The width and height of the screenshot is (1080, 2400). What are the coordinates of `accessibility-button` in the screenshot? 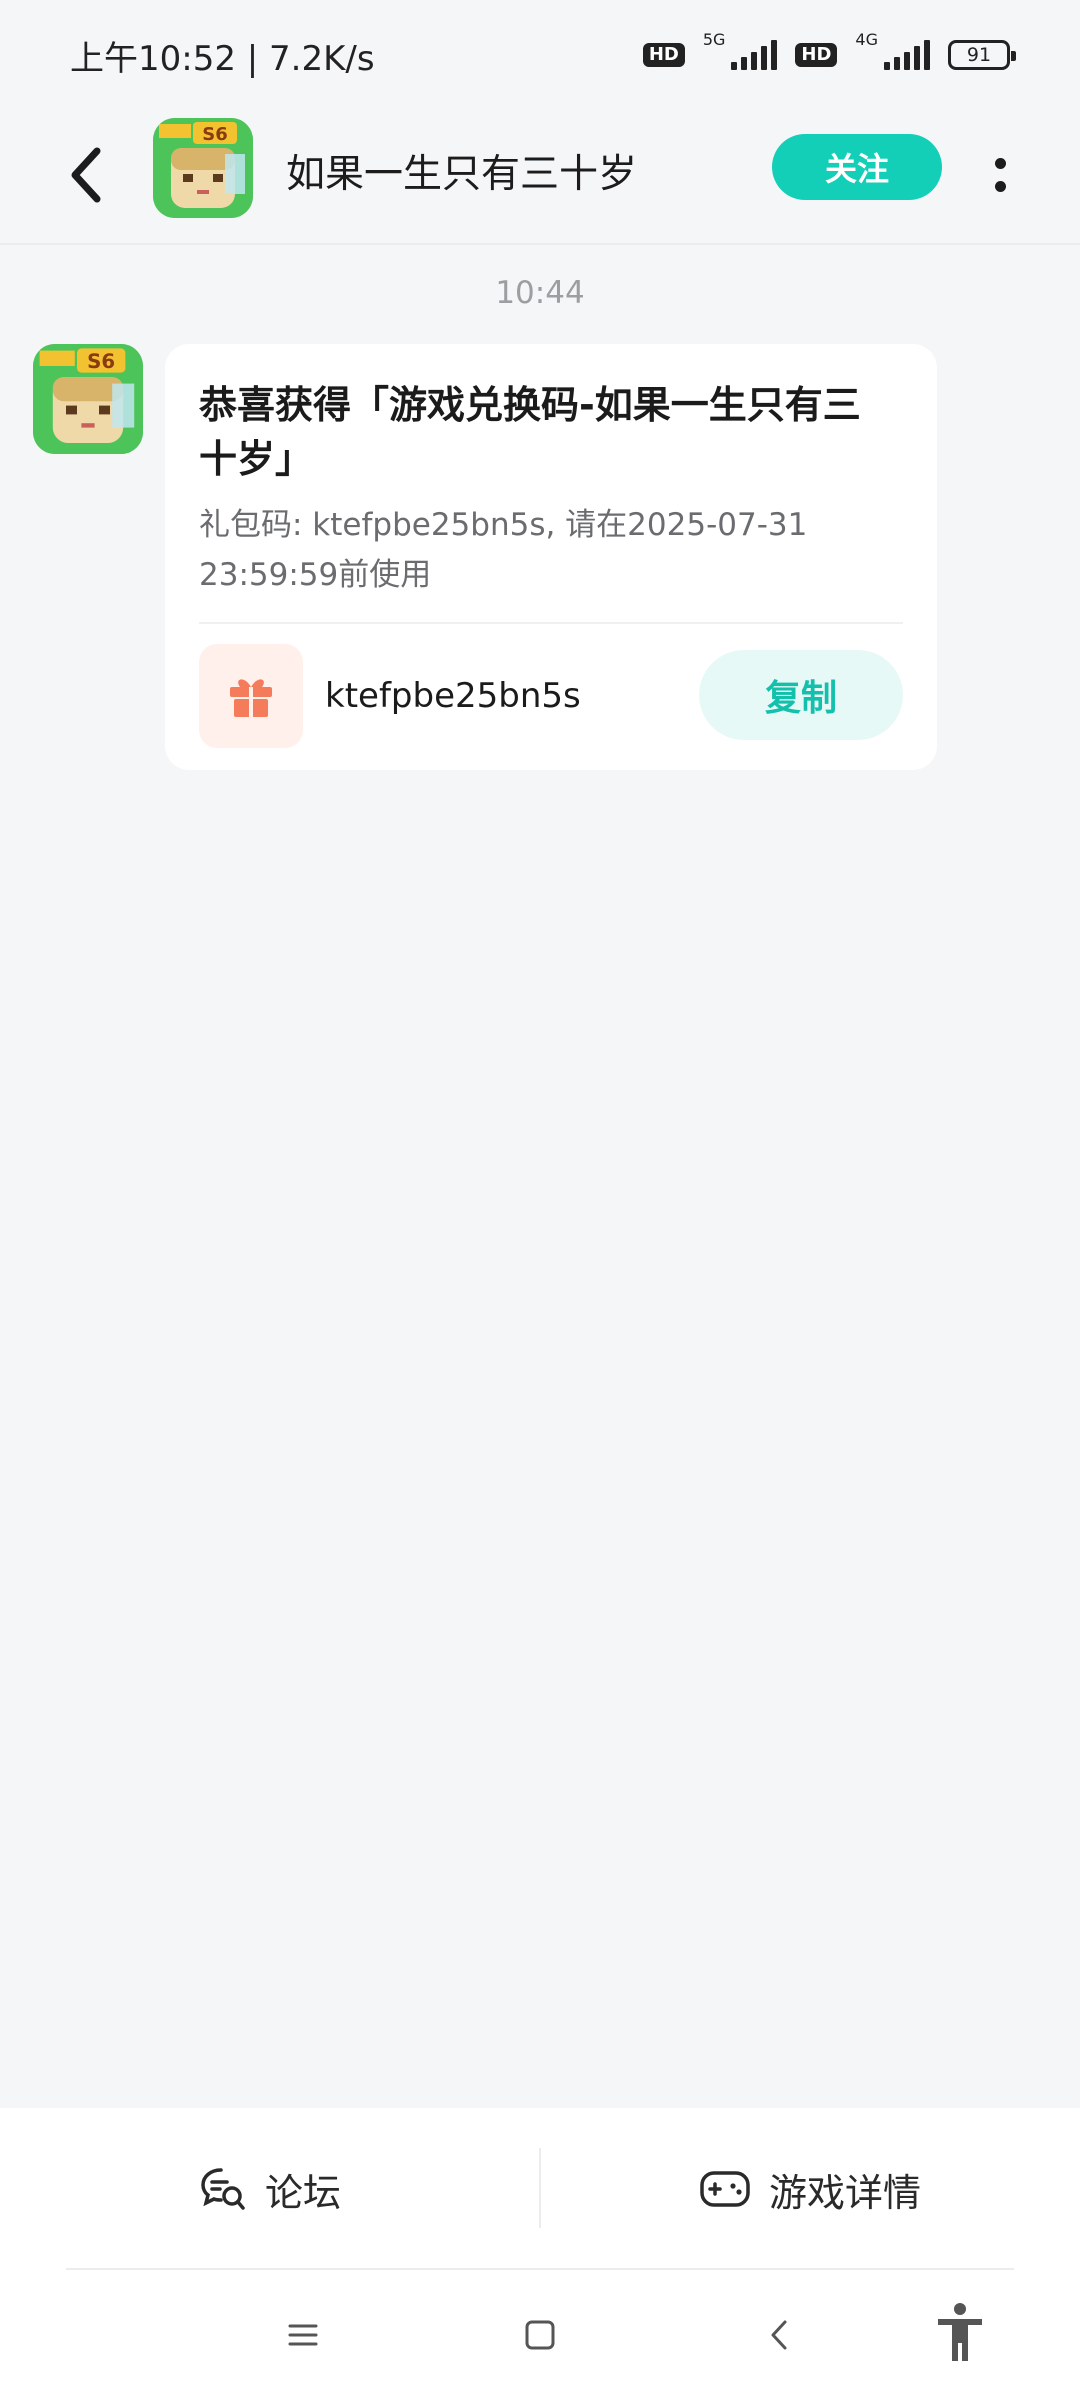 It's located at (960, 2333).